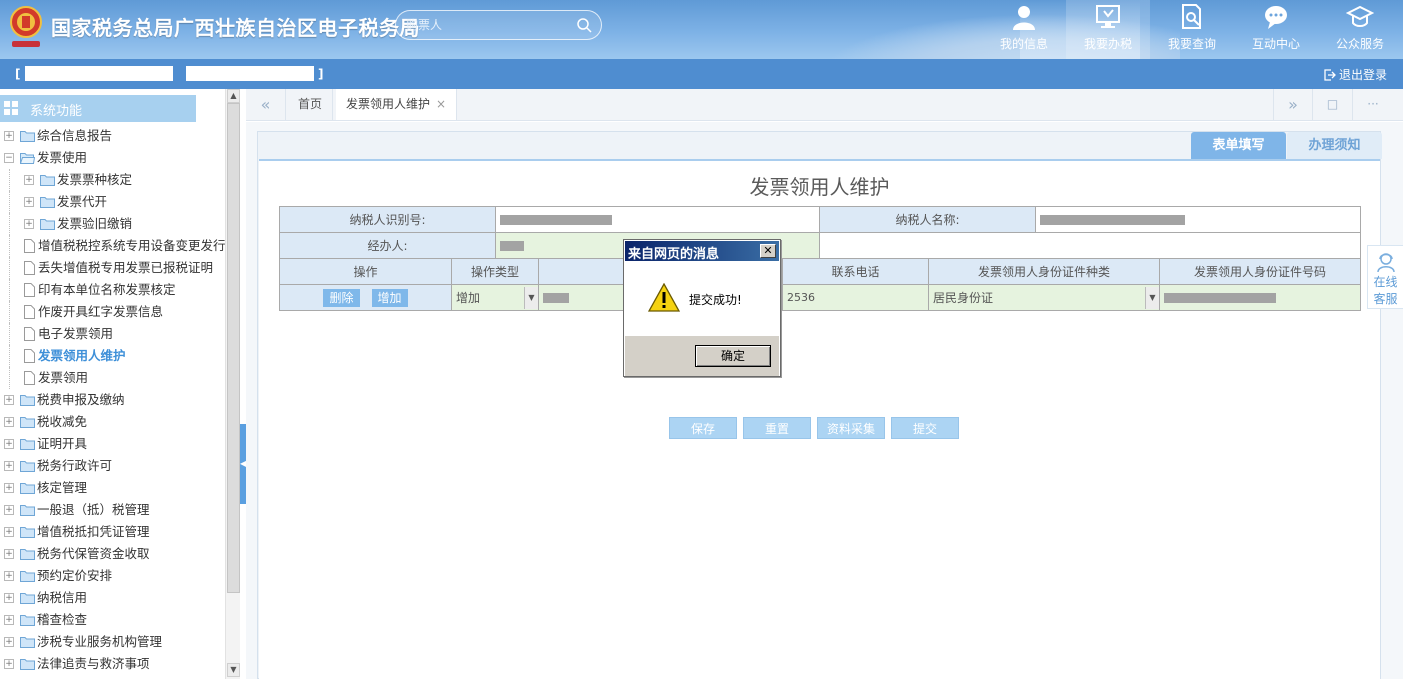  What do you see at coordinates (112, 620) in the screenshot?
I see `sidebar-item: + 稽查检查` at bounding box center [112, 620].